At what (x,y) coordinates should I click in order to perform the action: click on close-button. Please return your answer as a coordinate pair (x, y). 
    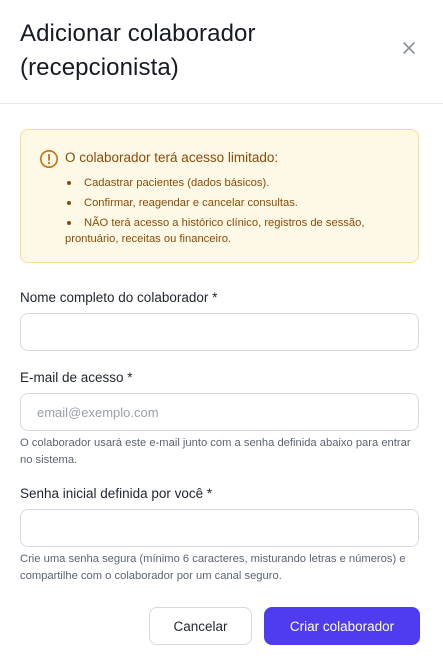
    Looking at the image, I should click on (409, 48).